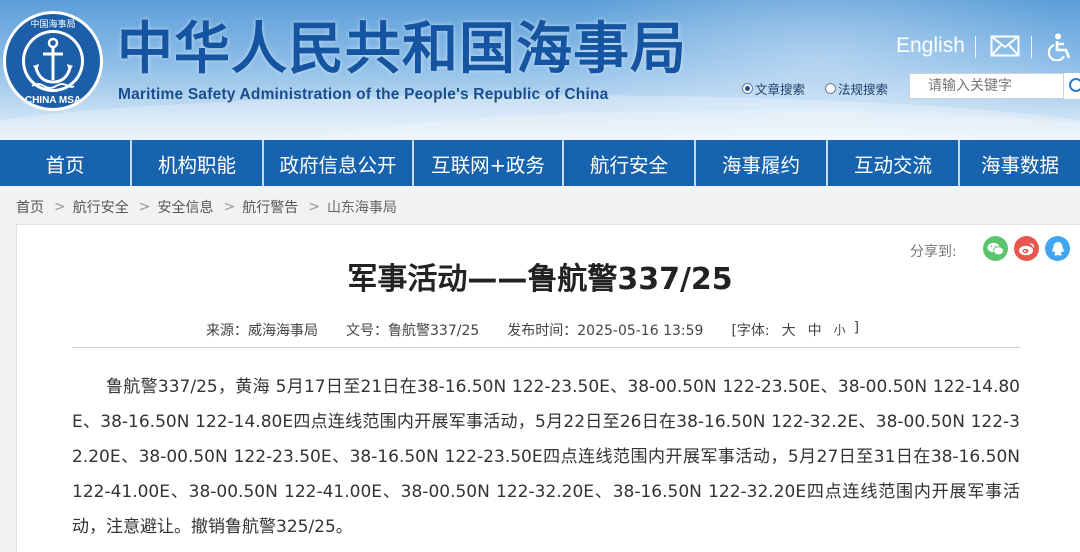  I want to click on meta-divider, so click(546, 347).